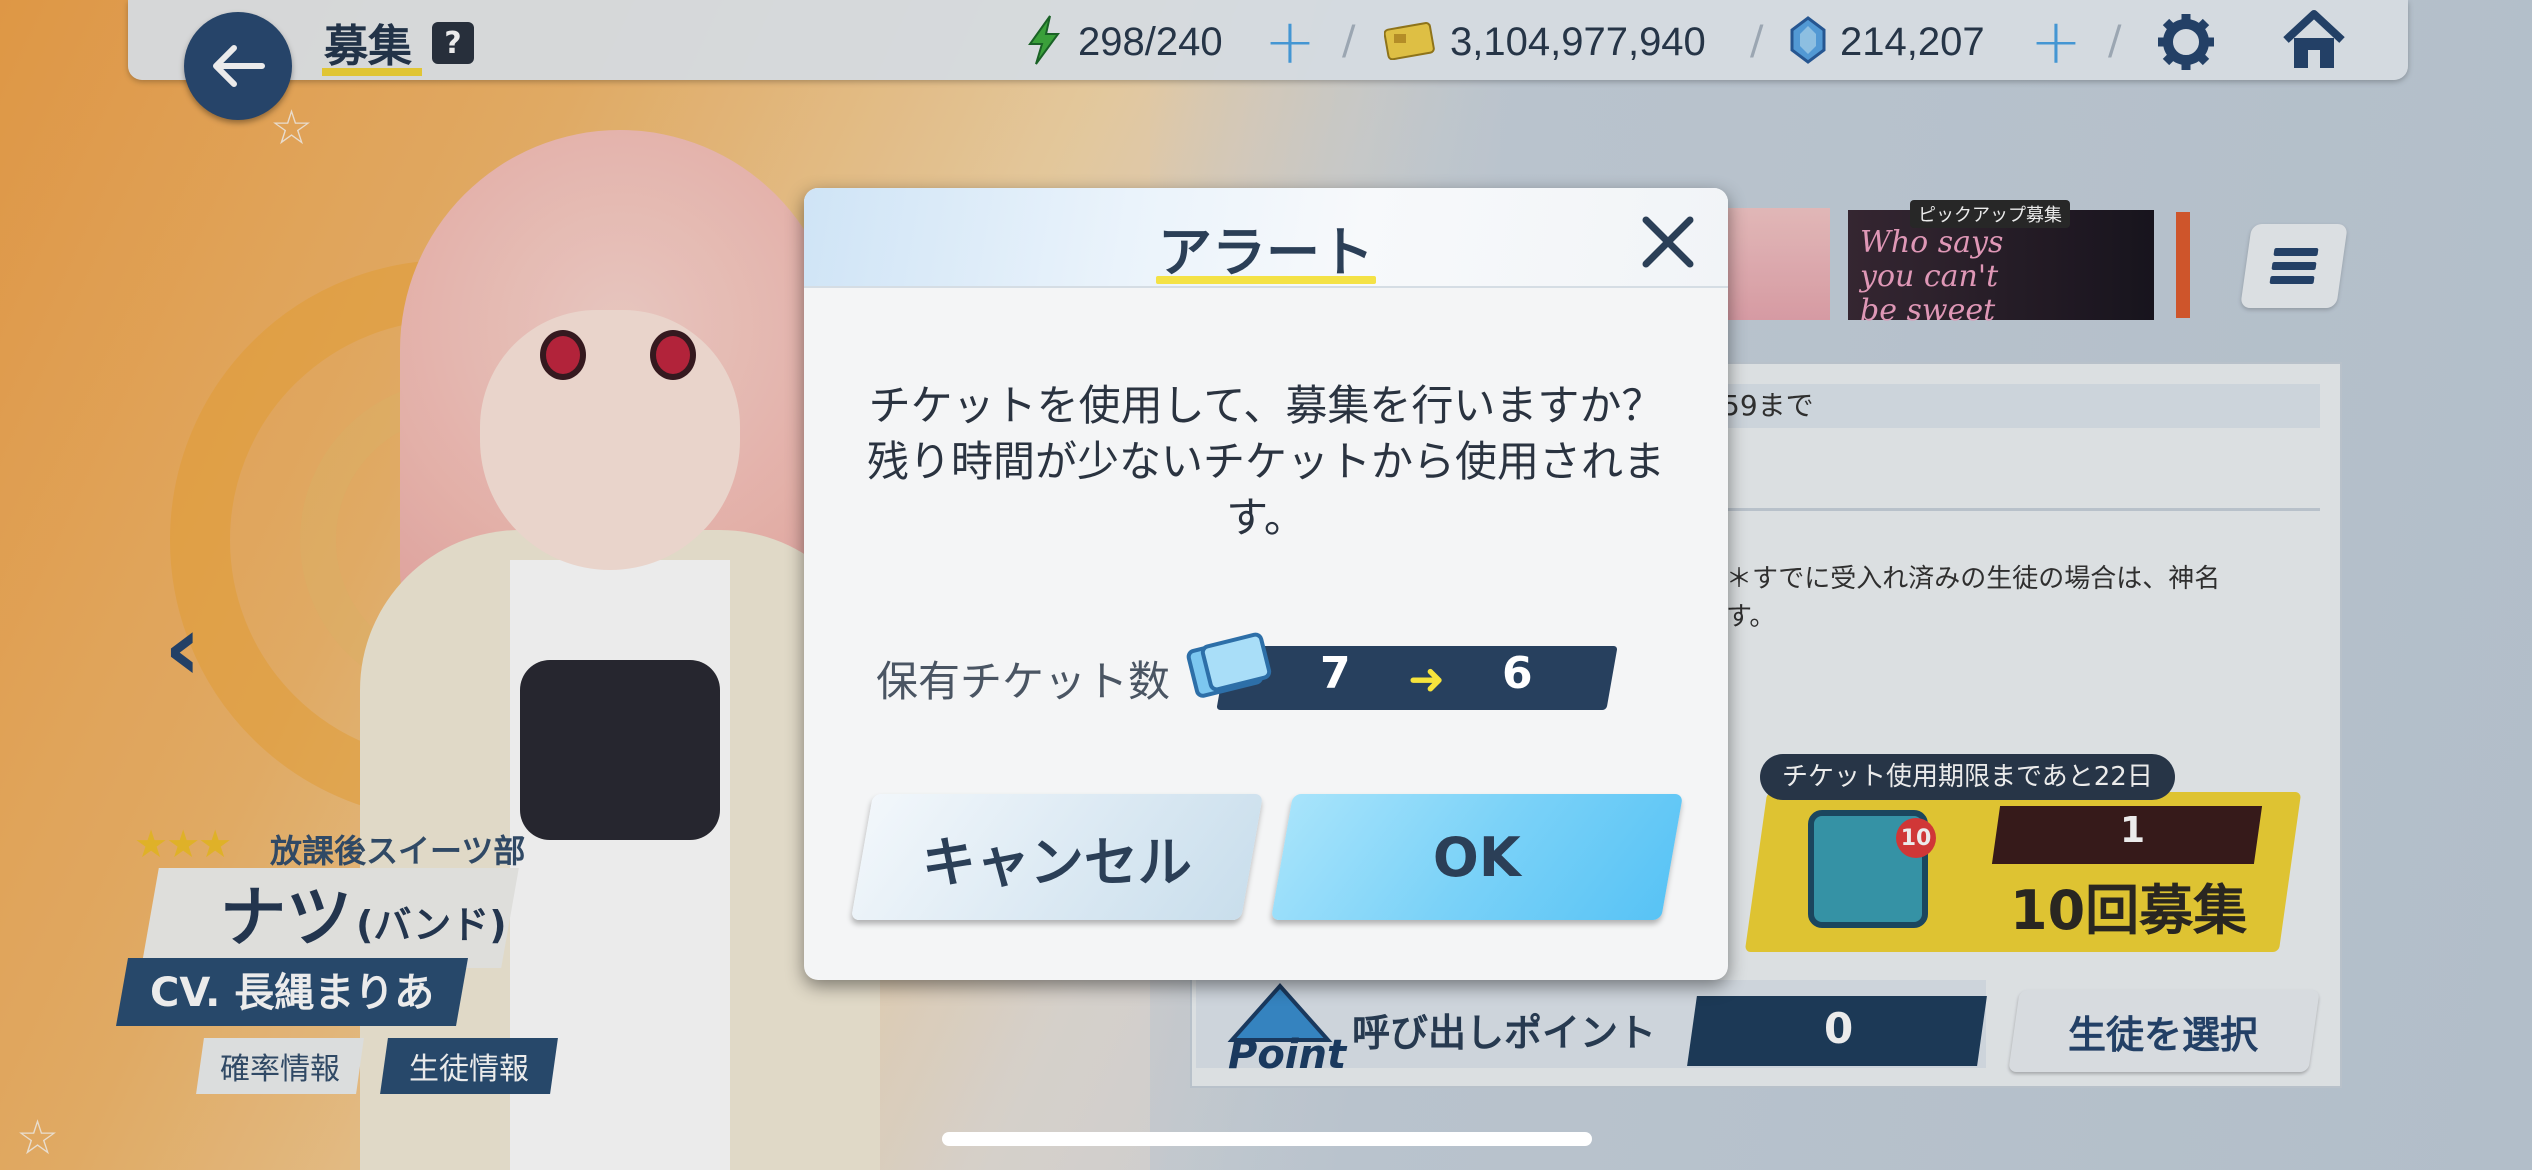 The width and height of the screenshot is (2532, 1170). I want to click on ok-label: OK, so click(1477, 857).